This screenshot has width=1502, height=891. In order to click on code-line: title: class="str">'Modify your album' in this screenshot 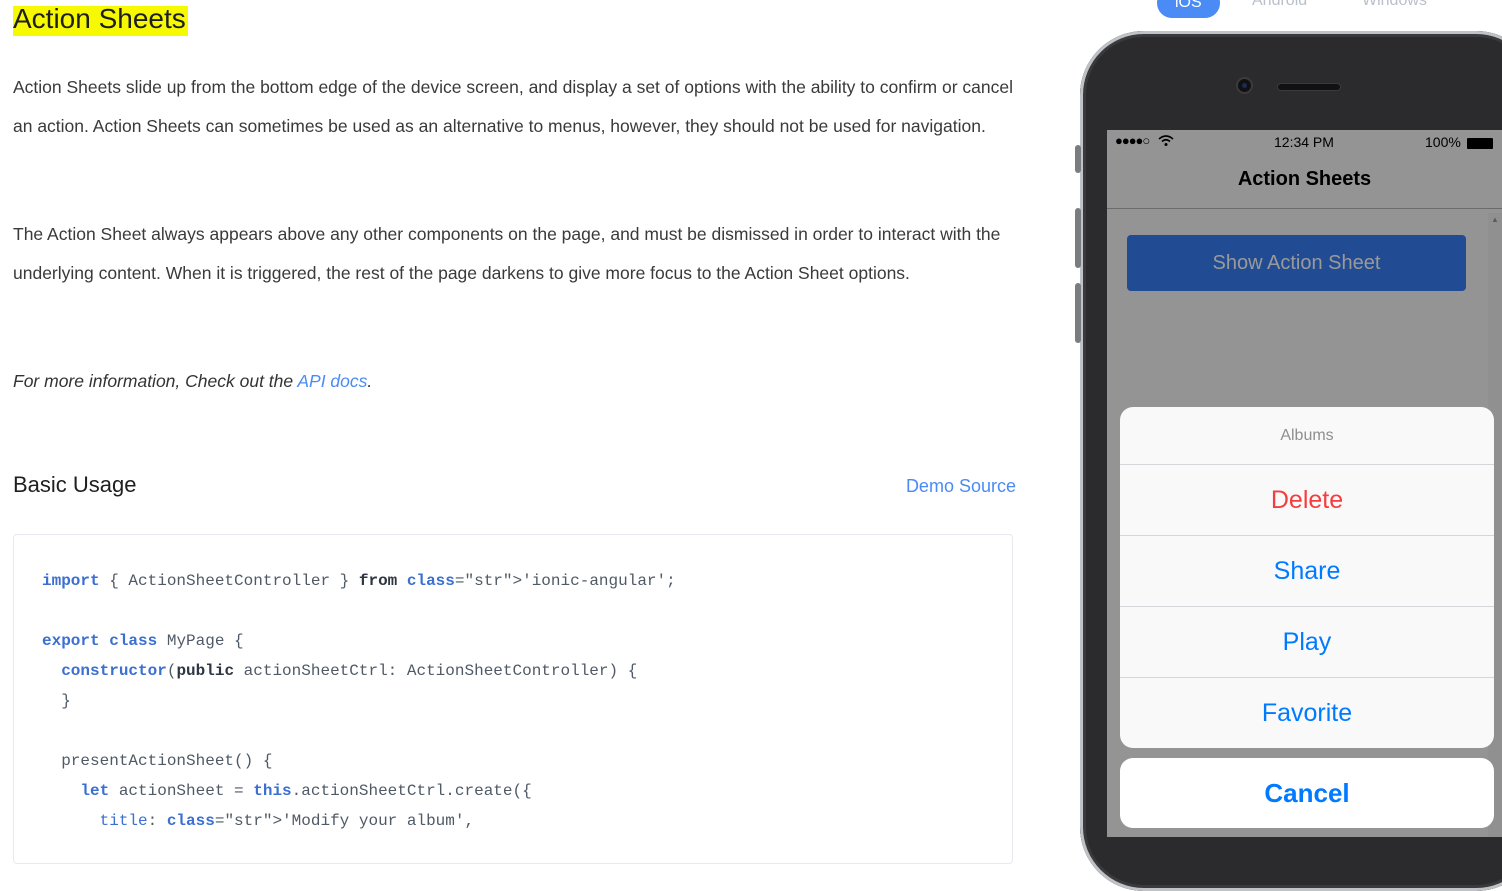, I will do `click(282, 821)`.